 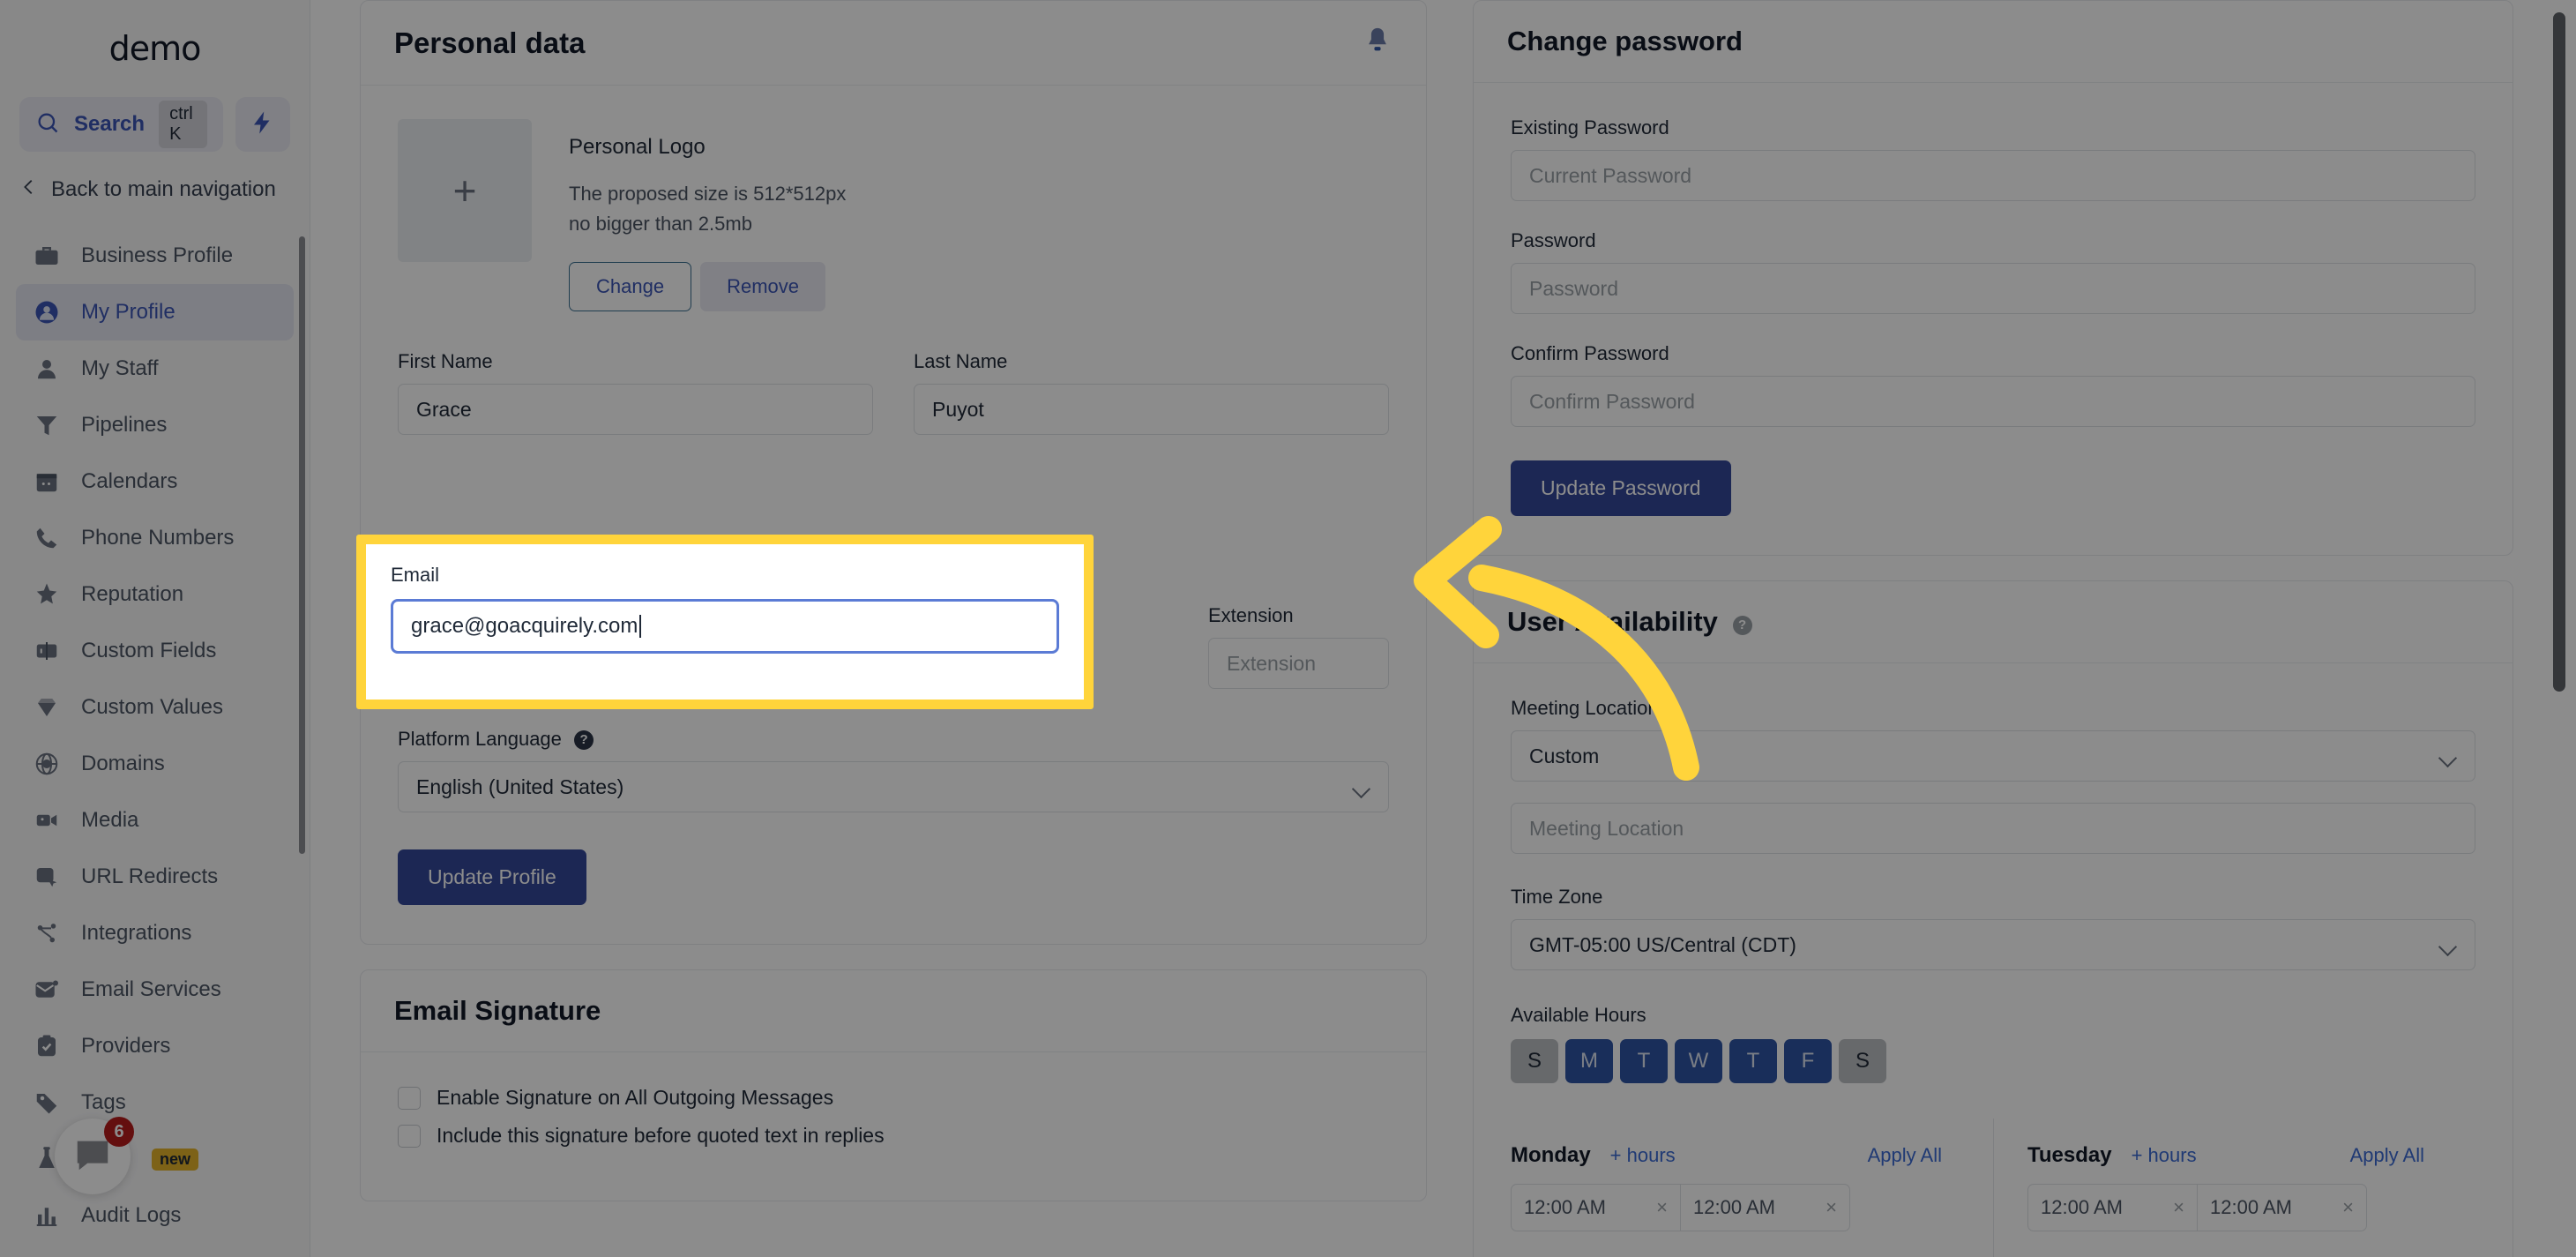 What do you see at coordinates (1565, 1207) in the screenshot?
I see `start-time-value: 12:00 AM` at bounding box center [1565, 1207].